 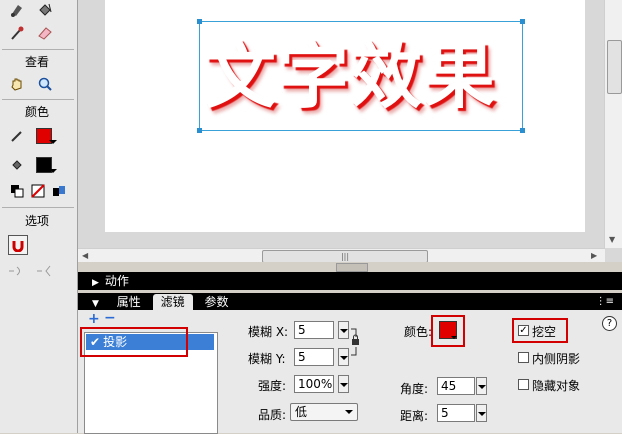 I want to click on pencil-stroke-icon, so click(x=17, y=136).